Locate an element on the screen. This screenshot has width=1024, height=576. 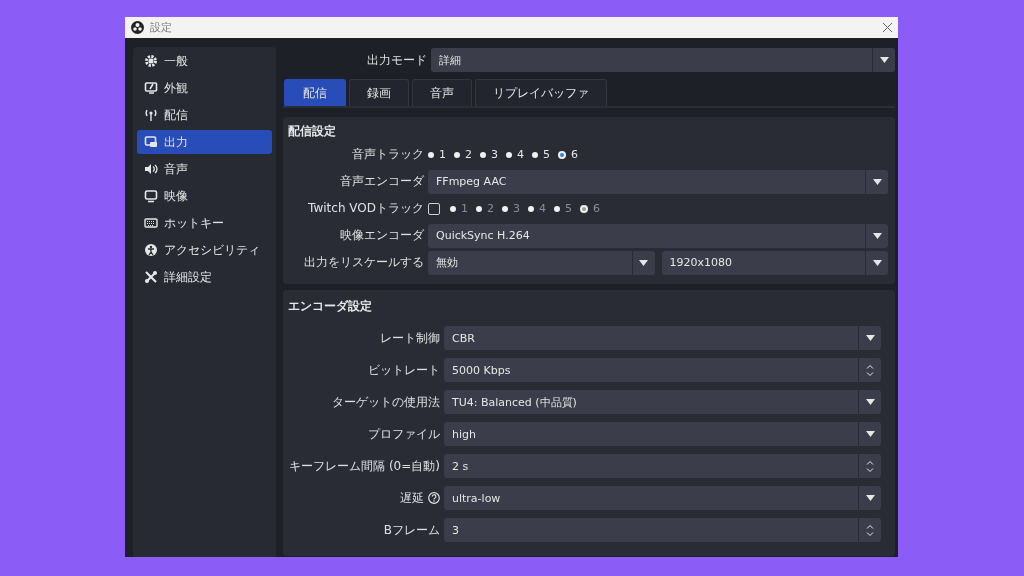
gear-icon is located at coordinates (151, 61).